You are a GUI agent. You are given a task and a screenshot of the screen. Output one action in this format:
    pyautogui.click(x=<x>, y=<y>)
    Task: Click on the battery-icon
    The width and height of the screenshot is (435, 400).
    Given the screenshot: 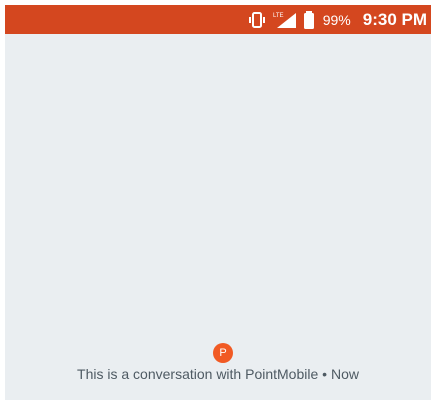 What is the action you would take?
    pyautogui.click(x=309, y=19)
    